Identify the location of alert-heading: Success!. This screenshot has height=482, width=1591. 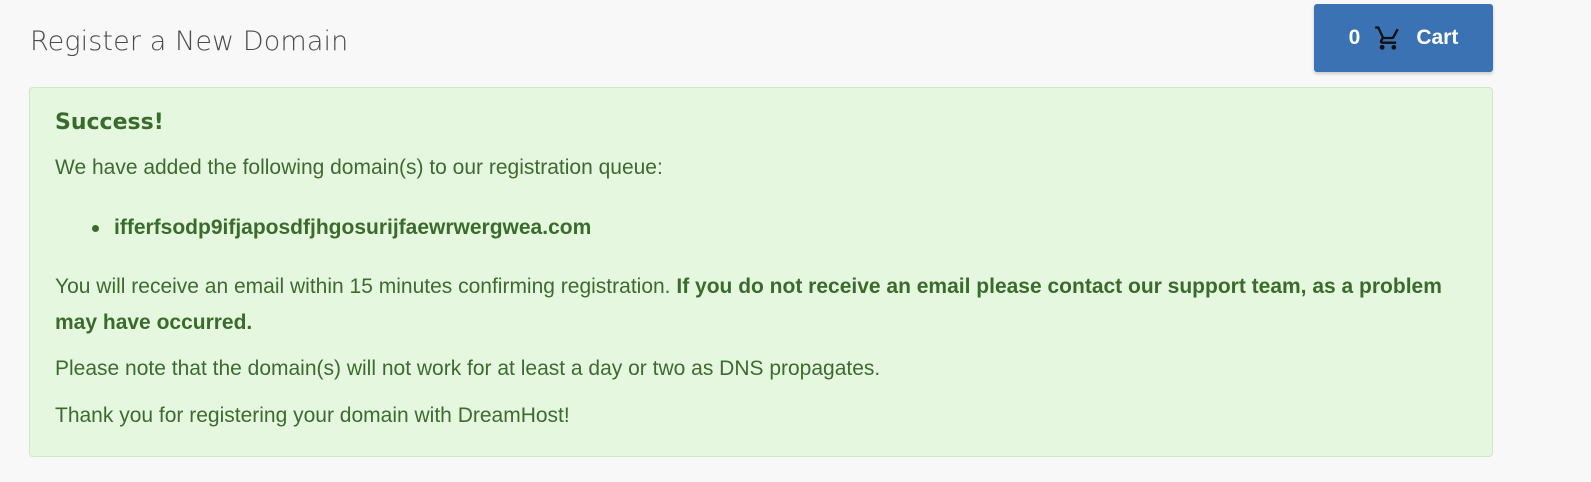
(109, 122).